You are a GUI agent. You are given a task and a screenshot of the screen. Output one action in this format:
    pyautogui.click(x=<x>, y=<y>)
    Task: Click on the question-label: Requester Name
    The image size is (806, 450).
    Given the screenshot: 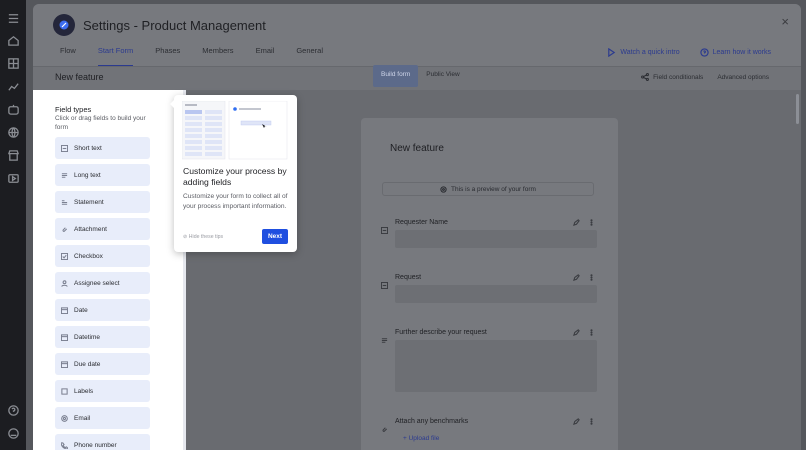 What is the action you would take?
    pyautogui.click(x=421, y=222)
    